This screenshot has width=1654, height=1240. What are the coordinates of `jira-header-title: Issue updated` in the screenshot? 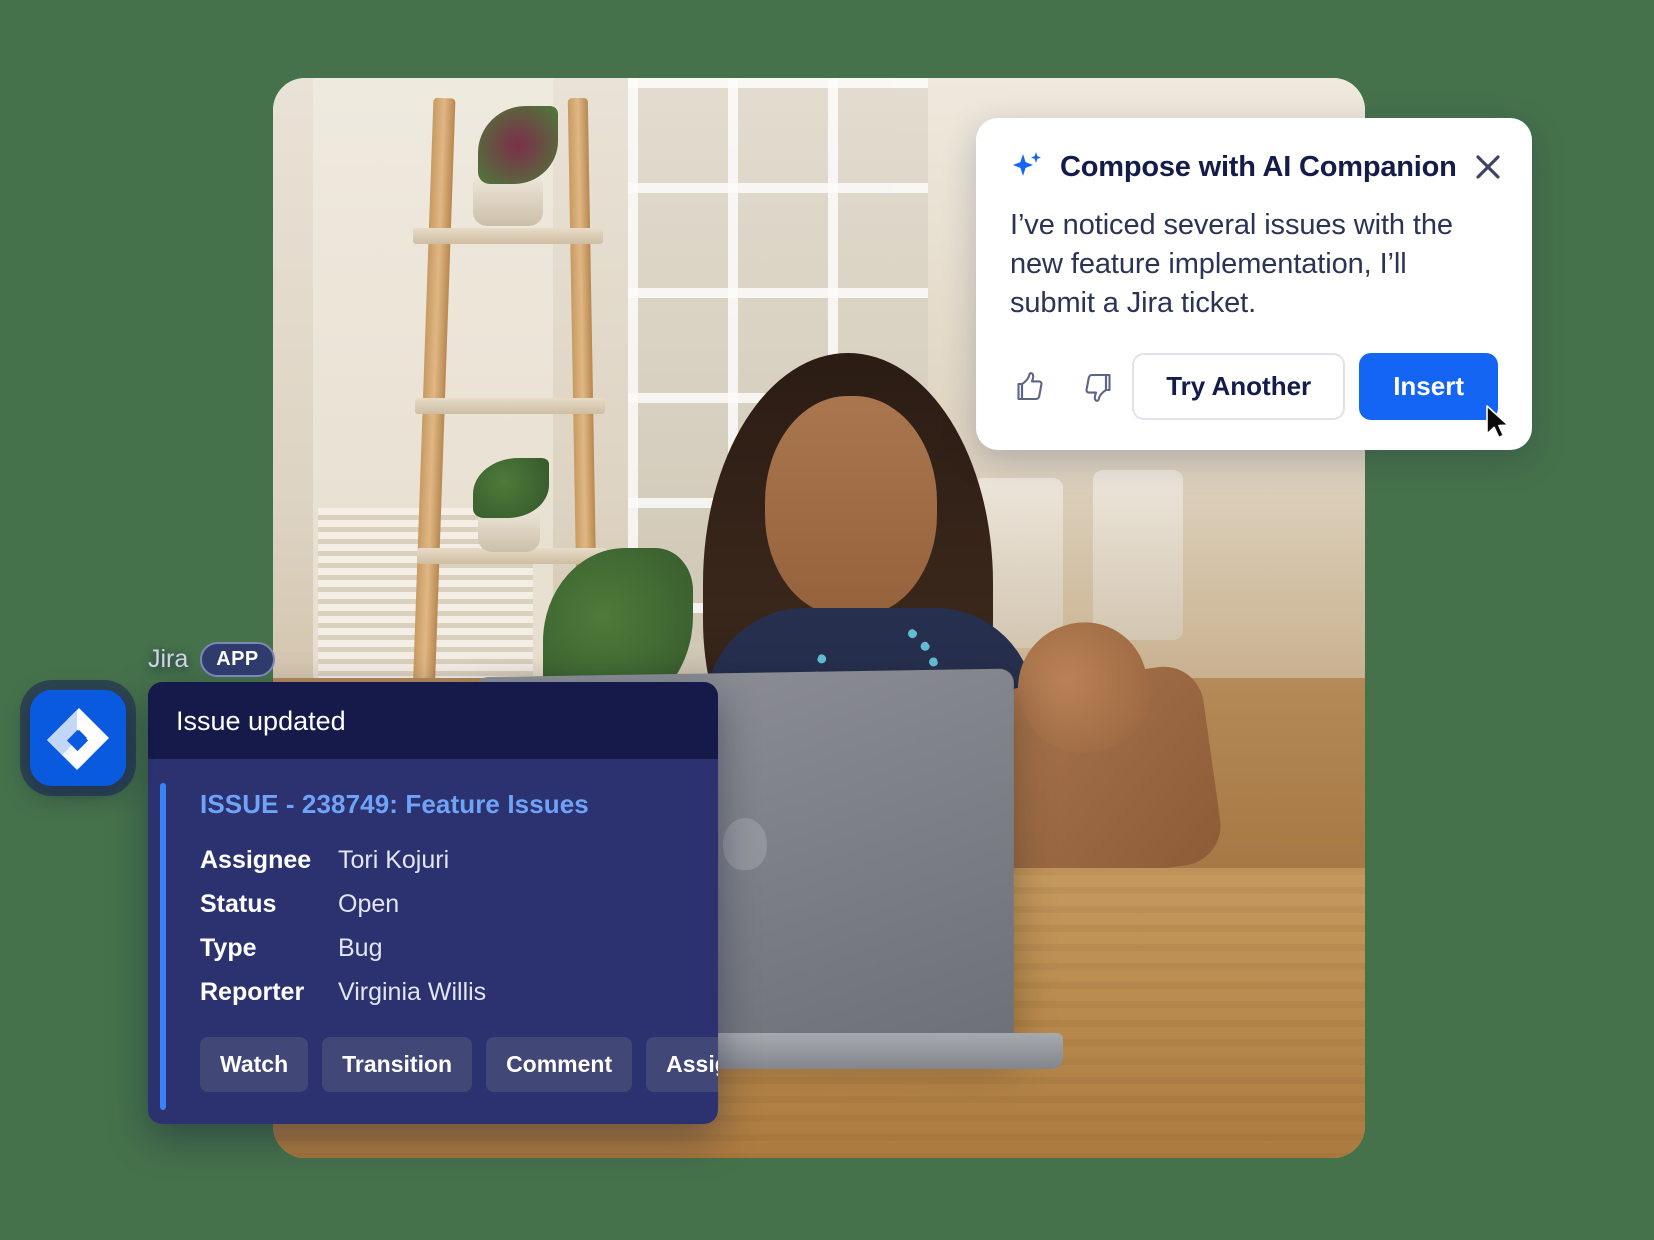 It's located at (261, 721).